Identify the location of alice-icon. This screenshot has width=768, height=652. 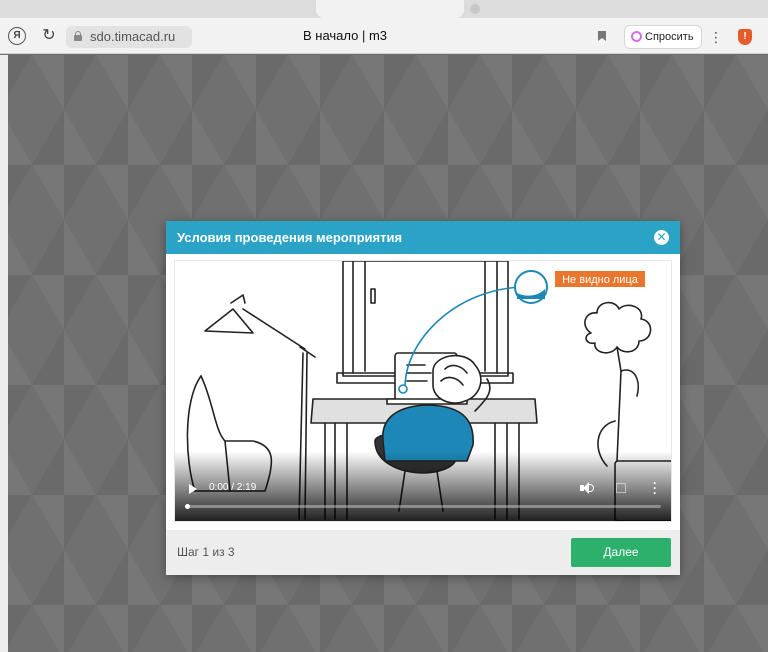
(636, 36).